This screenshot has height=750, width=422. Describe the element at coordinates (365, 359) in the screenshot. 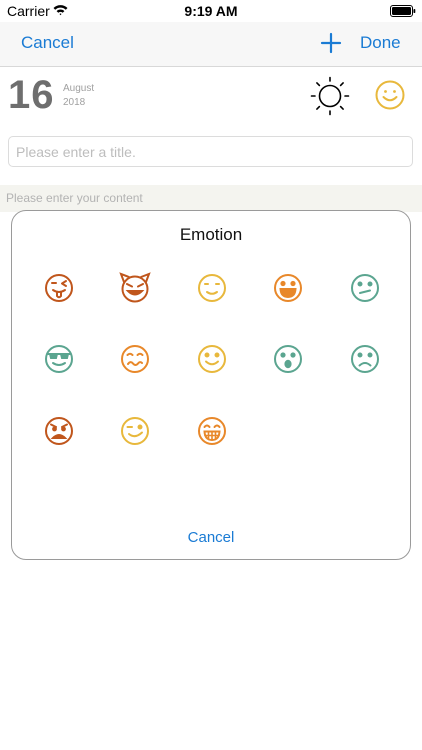

I see `sad-face-icon` at that location.